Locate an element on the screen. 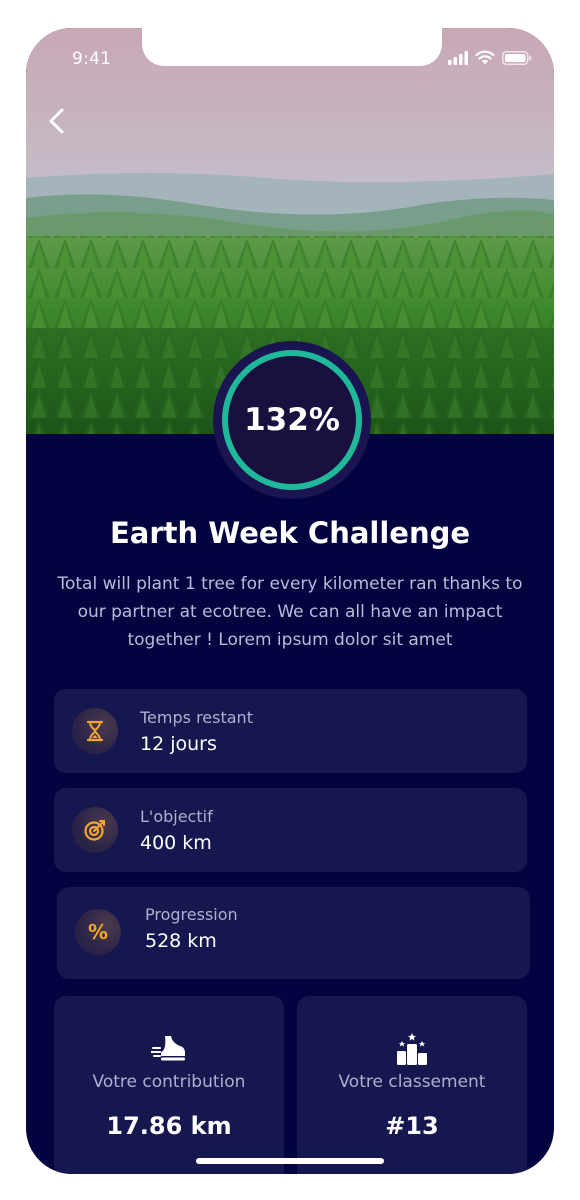 The image size is (580, 1200). info-label: L'objectif is located at coordinates (176, 816).